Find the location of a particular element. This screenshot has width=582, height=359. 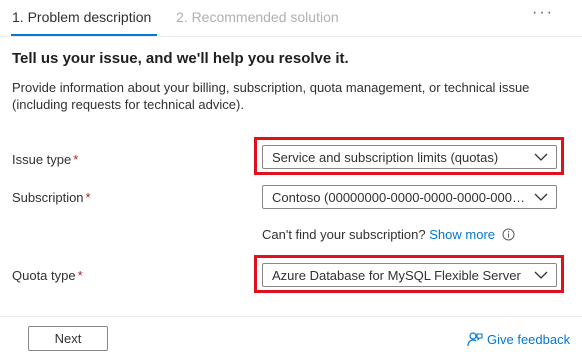

feedback-person-icon is located at coordinates (475, 339).